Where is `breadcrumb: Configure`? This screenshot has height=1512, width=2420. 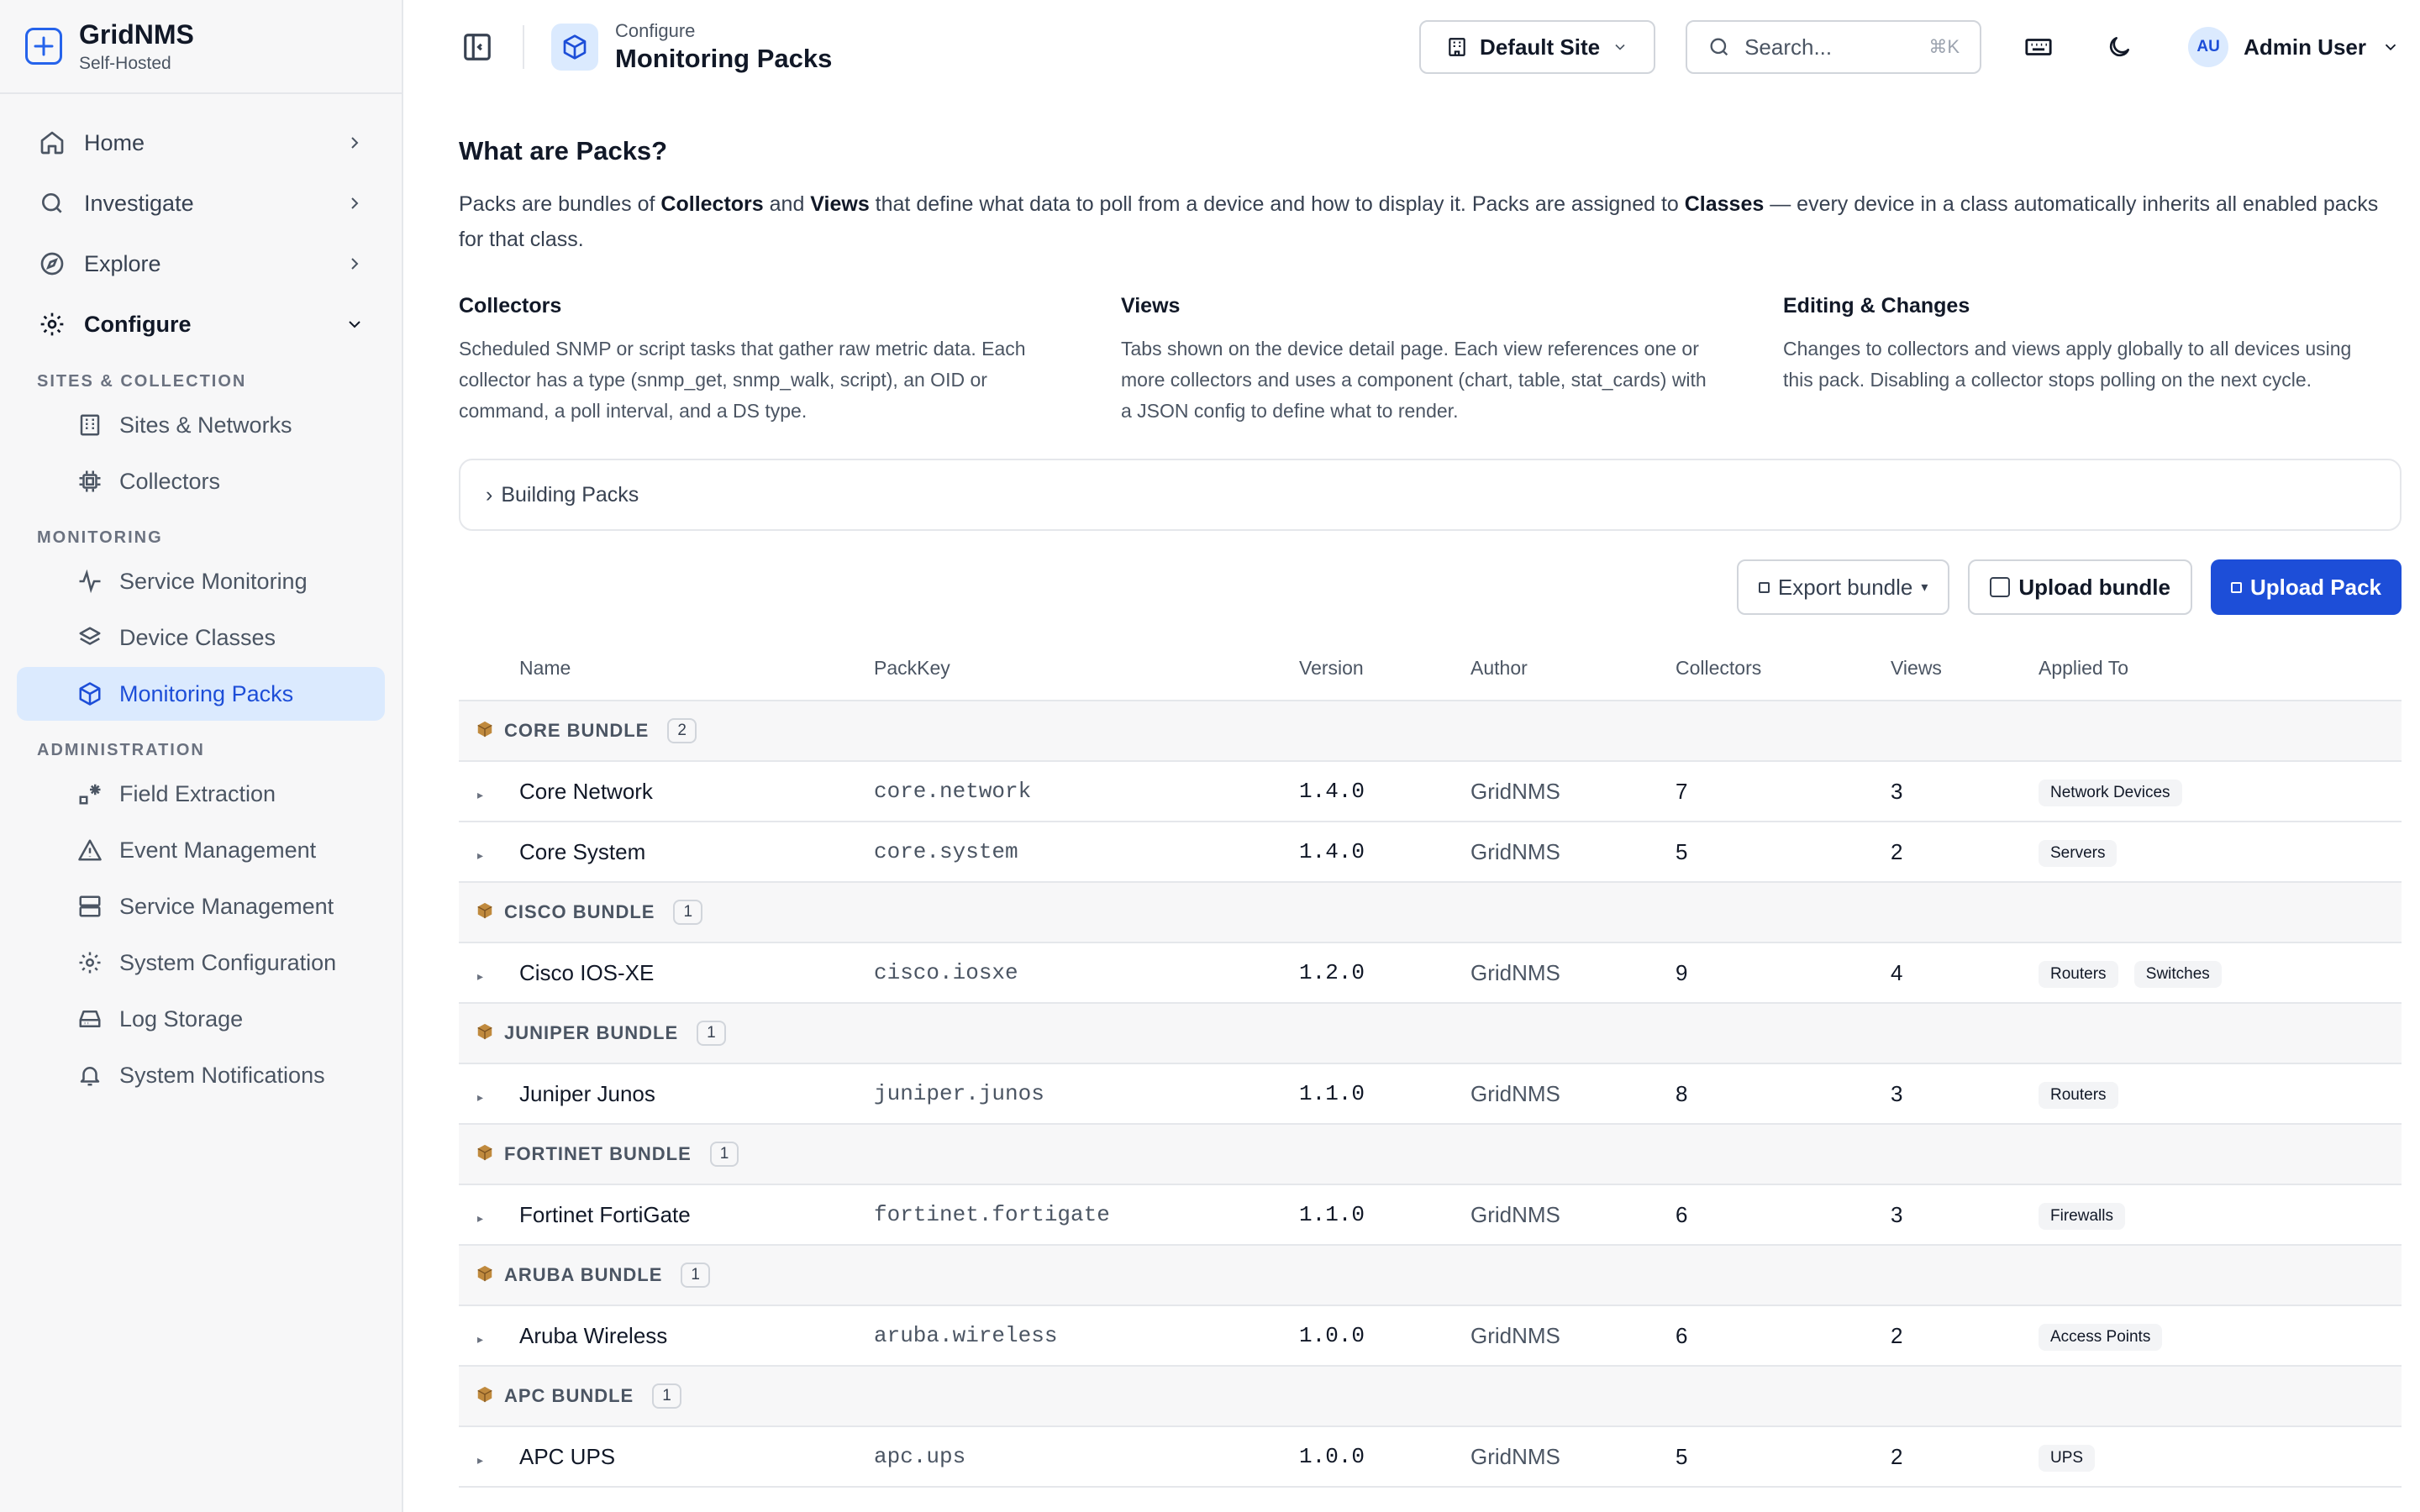 breadcrumb: Configure is located at coordinates (723, 31).